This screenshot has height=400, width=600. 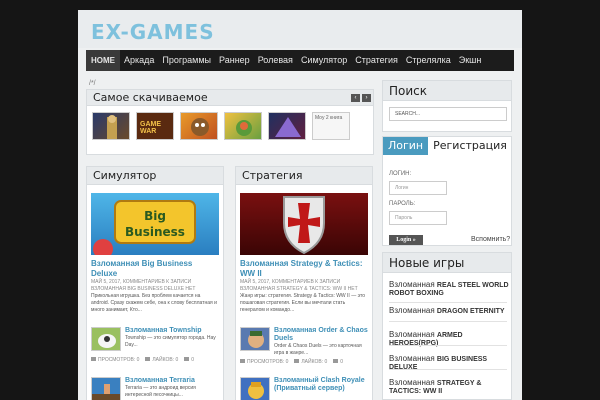 I want to click on character-icon, so click(x=244, y=128).